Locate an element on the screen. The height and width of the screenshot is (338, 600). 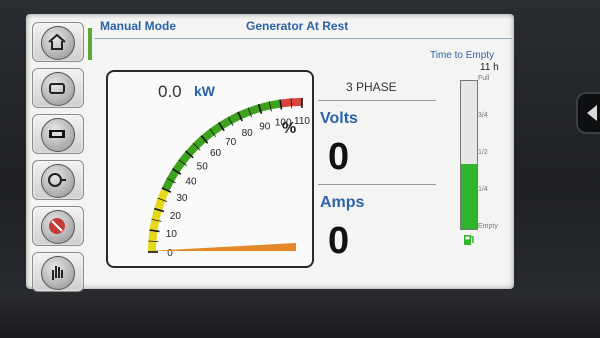
load-bar is located at coordinates (222, 247).